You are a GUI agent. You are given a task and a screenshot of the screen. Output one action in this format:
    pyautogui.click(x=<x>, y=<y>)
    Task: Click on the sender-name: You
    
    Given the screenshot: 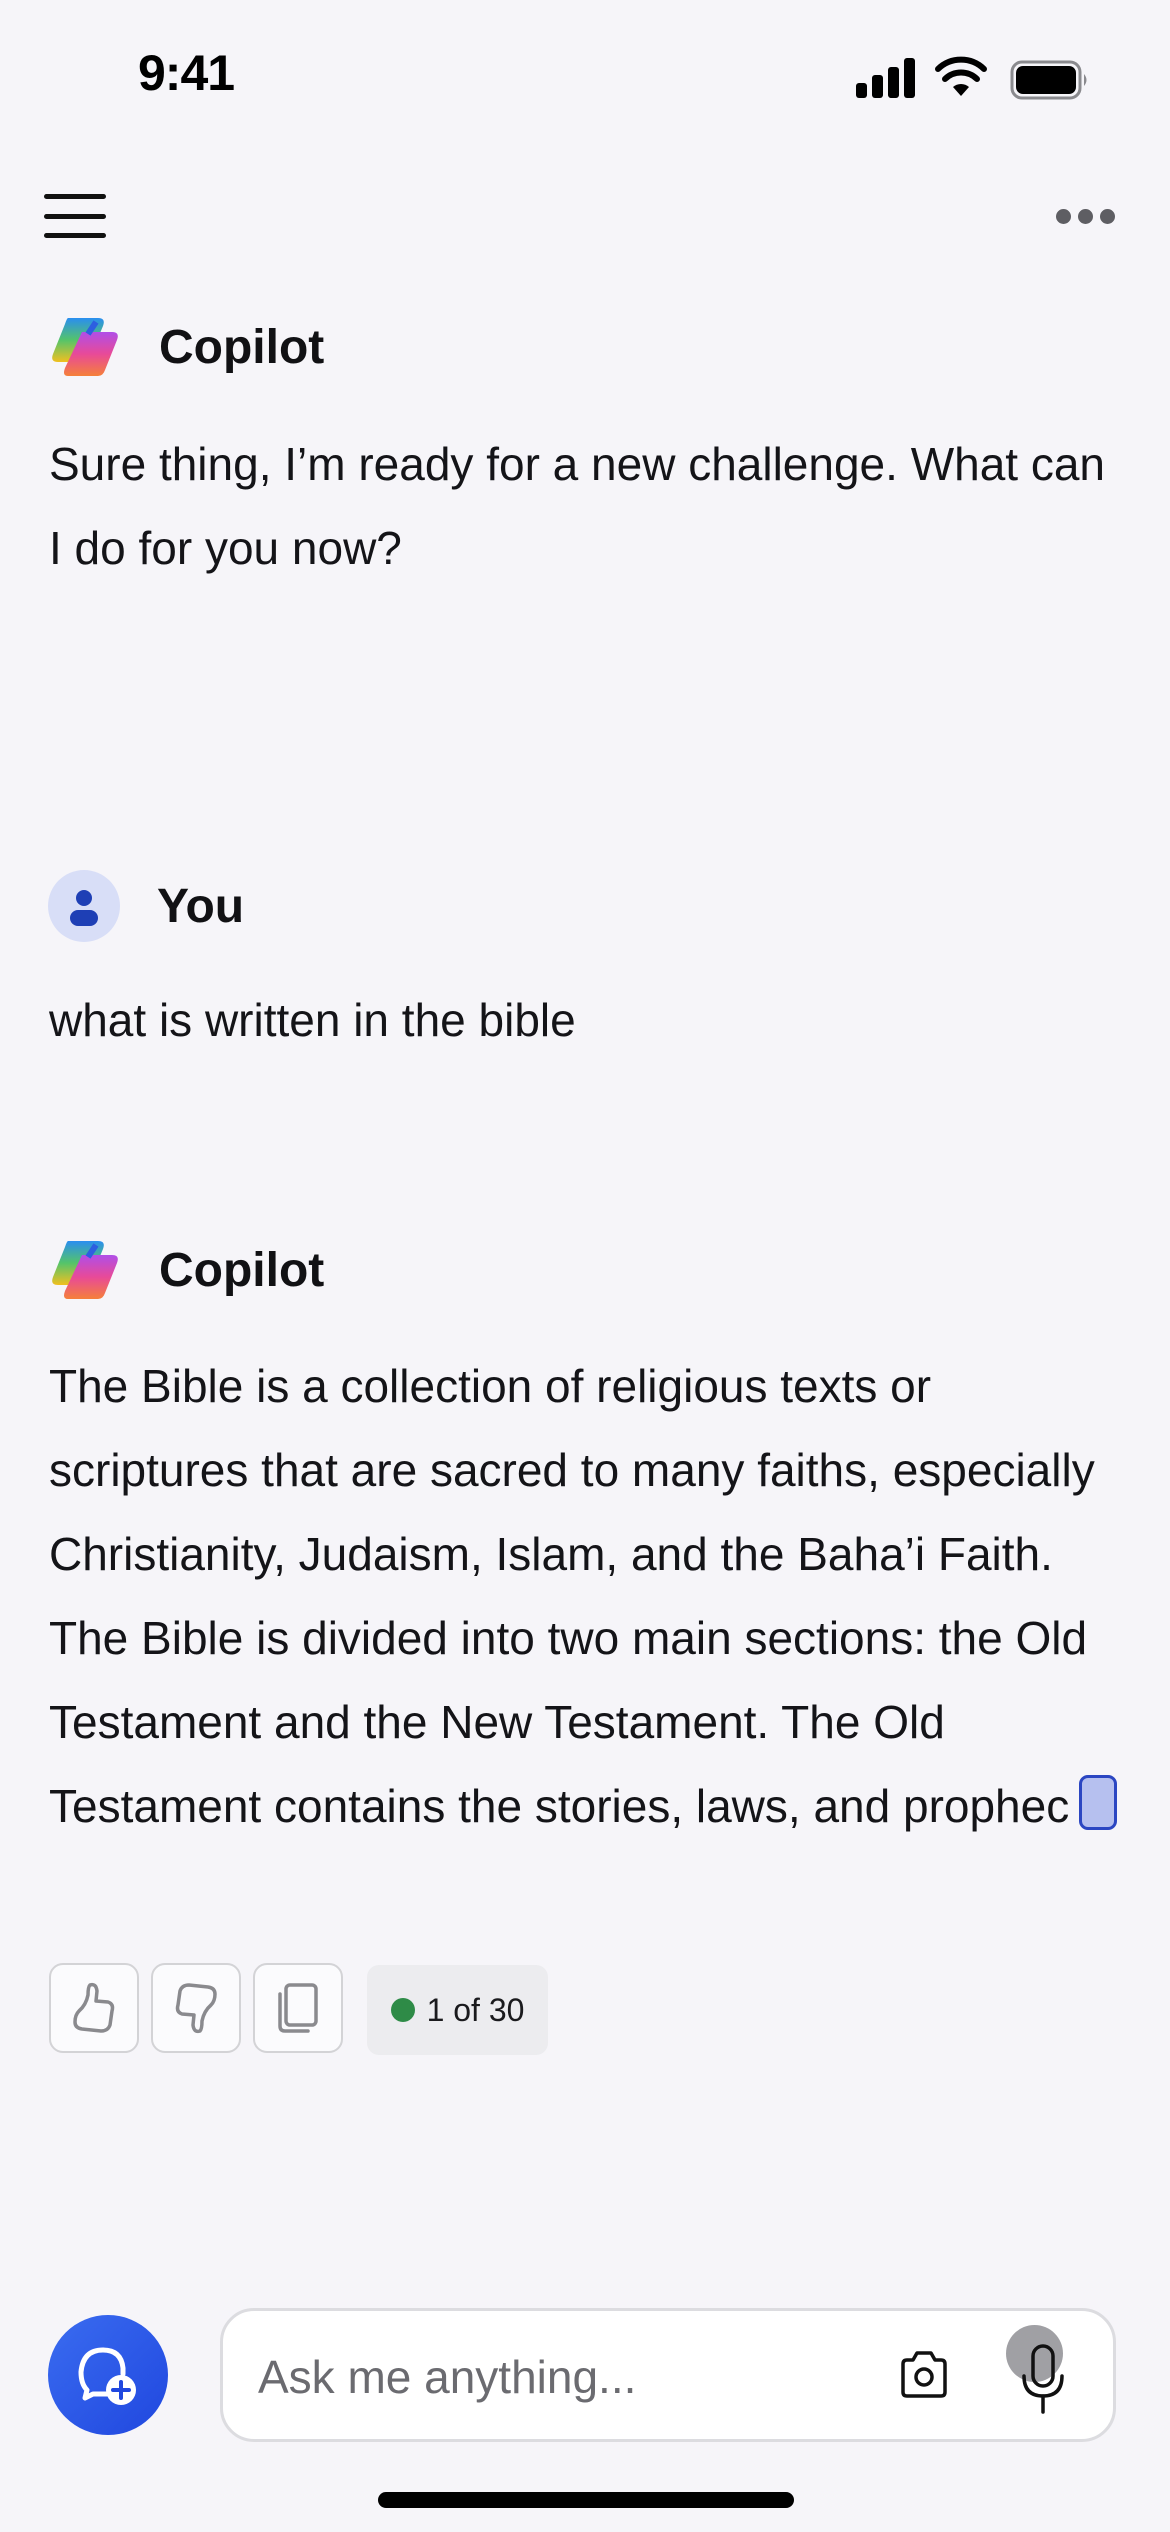 What is the action you would take?
    pyautogui.click(x=201, y=906)
    